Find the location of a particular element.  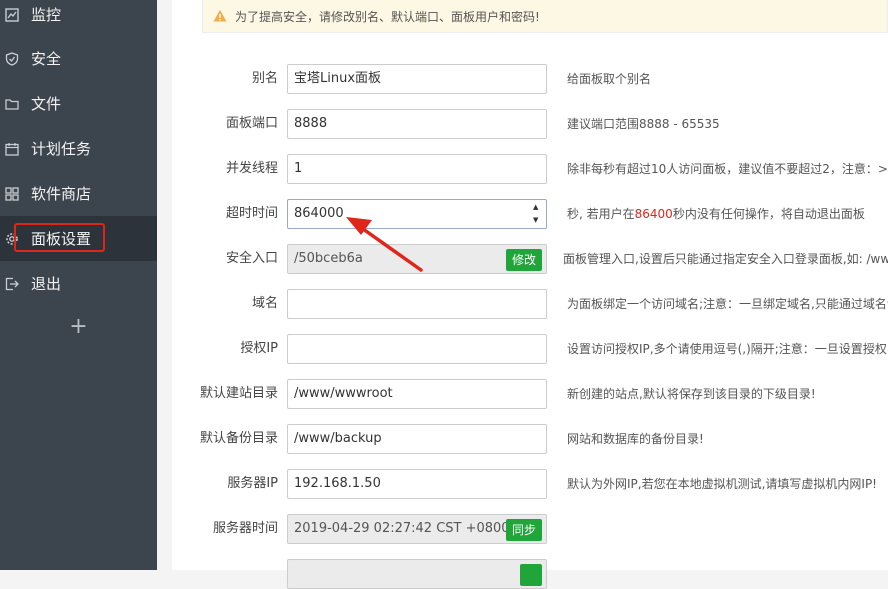

alias-label: 别名 is located at coordinates (264, 78).